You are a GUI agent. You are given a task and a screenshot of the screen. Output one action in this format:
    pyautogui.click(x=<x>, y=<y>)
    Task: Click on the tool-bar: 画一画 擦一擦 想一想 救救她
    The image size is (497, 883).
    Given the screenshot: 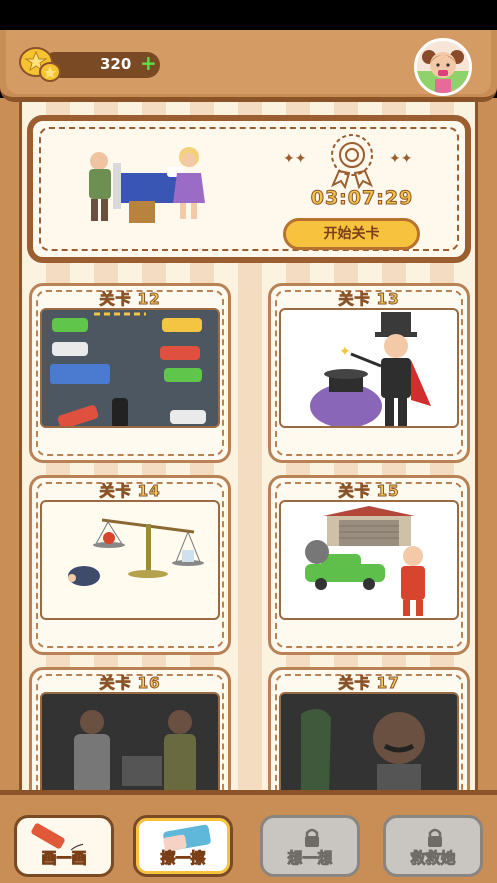 What is the action you would take?
    pyautogui.click(x=248, y=836)
    